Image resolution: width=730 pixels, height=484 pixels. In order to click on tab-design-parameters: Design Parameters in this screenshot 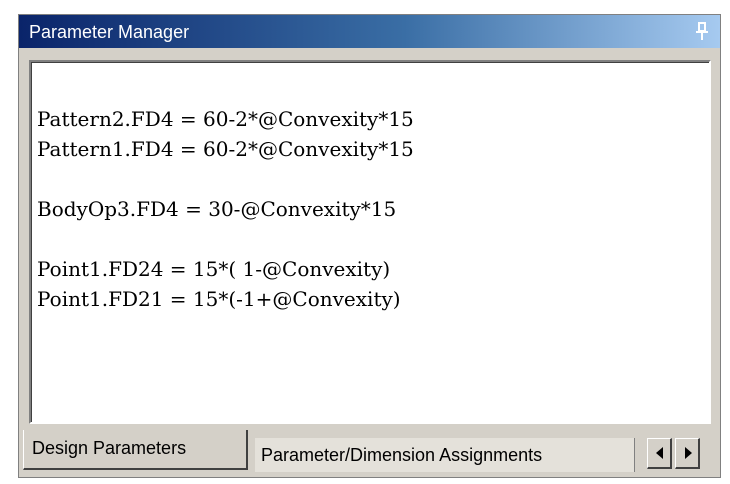, I will do `click(135, 450)`.